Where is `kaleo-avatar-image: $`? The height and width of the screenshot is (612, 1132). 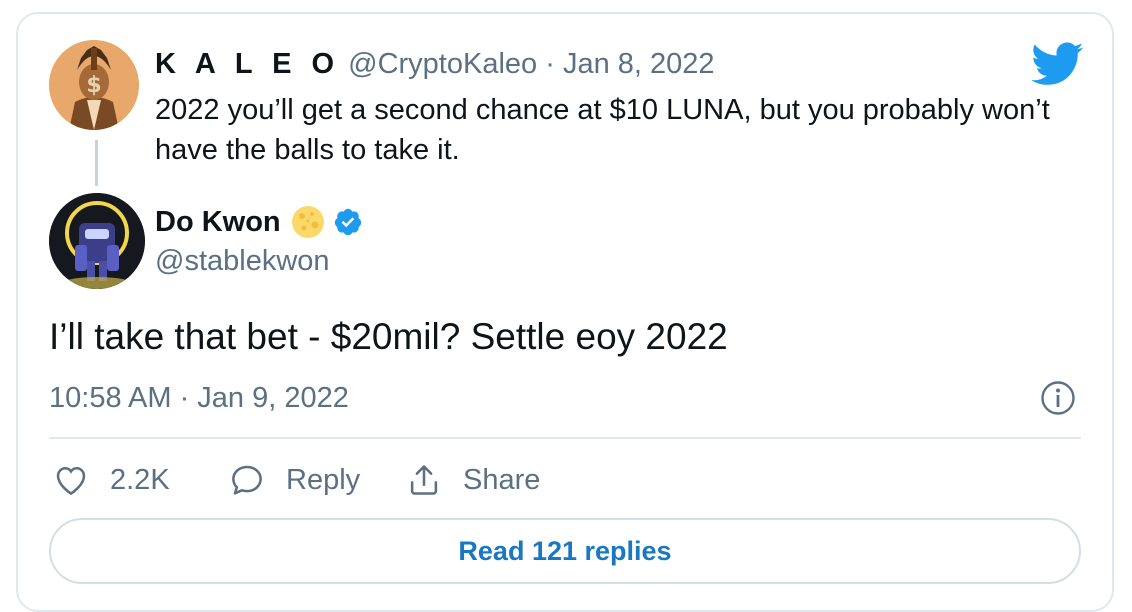 kaleo-avatar-image: $ is located at coordinates (94, 85).